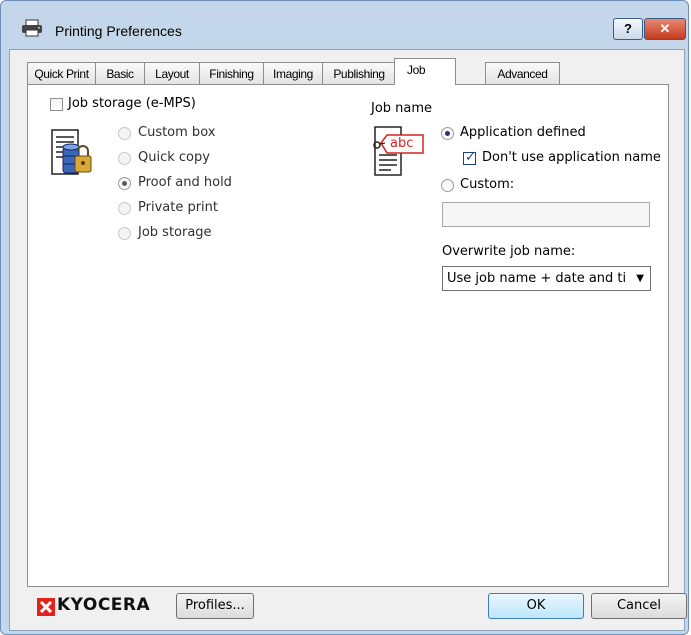  I want to click on custom-box-label: Custom box, so click(177, 132).